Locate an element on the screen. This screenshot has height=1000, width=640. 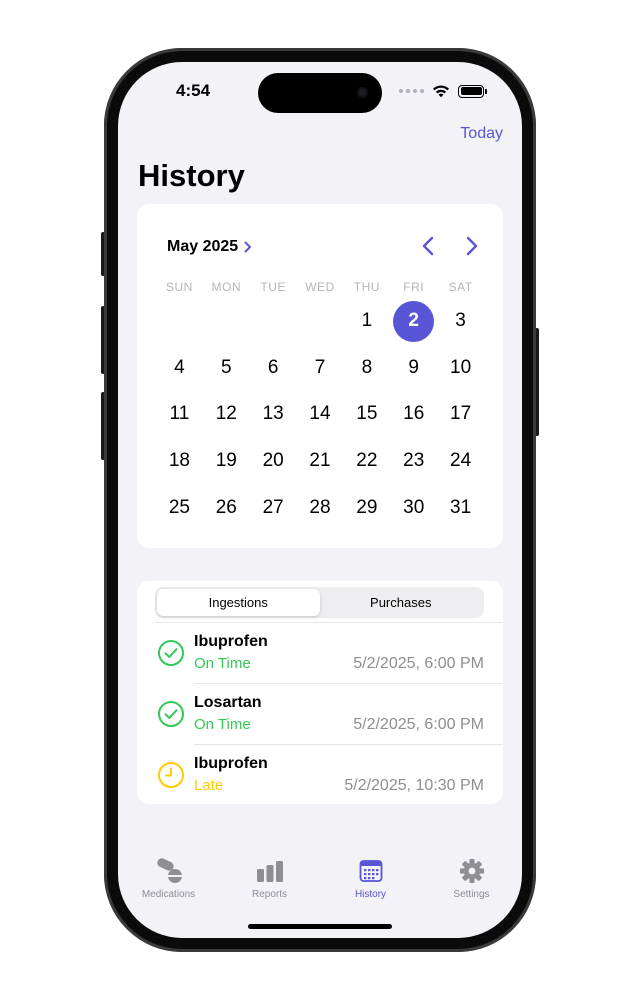
day-number: 8 is located at coordinates (367, 367).